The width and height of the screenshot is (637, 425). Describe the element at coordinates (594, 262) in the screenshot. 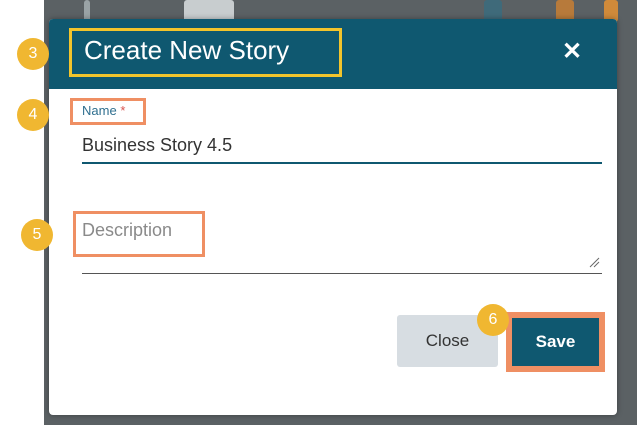

I see `resize-handle-icon` at that location.